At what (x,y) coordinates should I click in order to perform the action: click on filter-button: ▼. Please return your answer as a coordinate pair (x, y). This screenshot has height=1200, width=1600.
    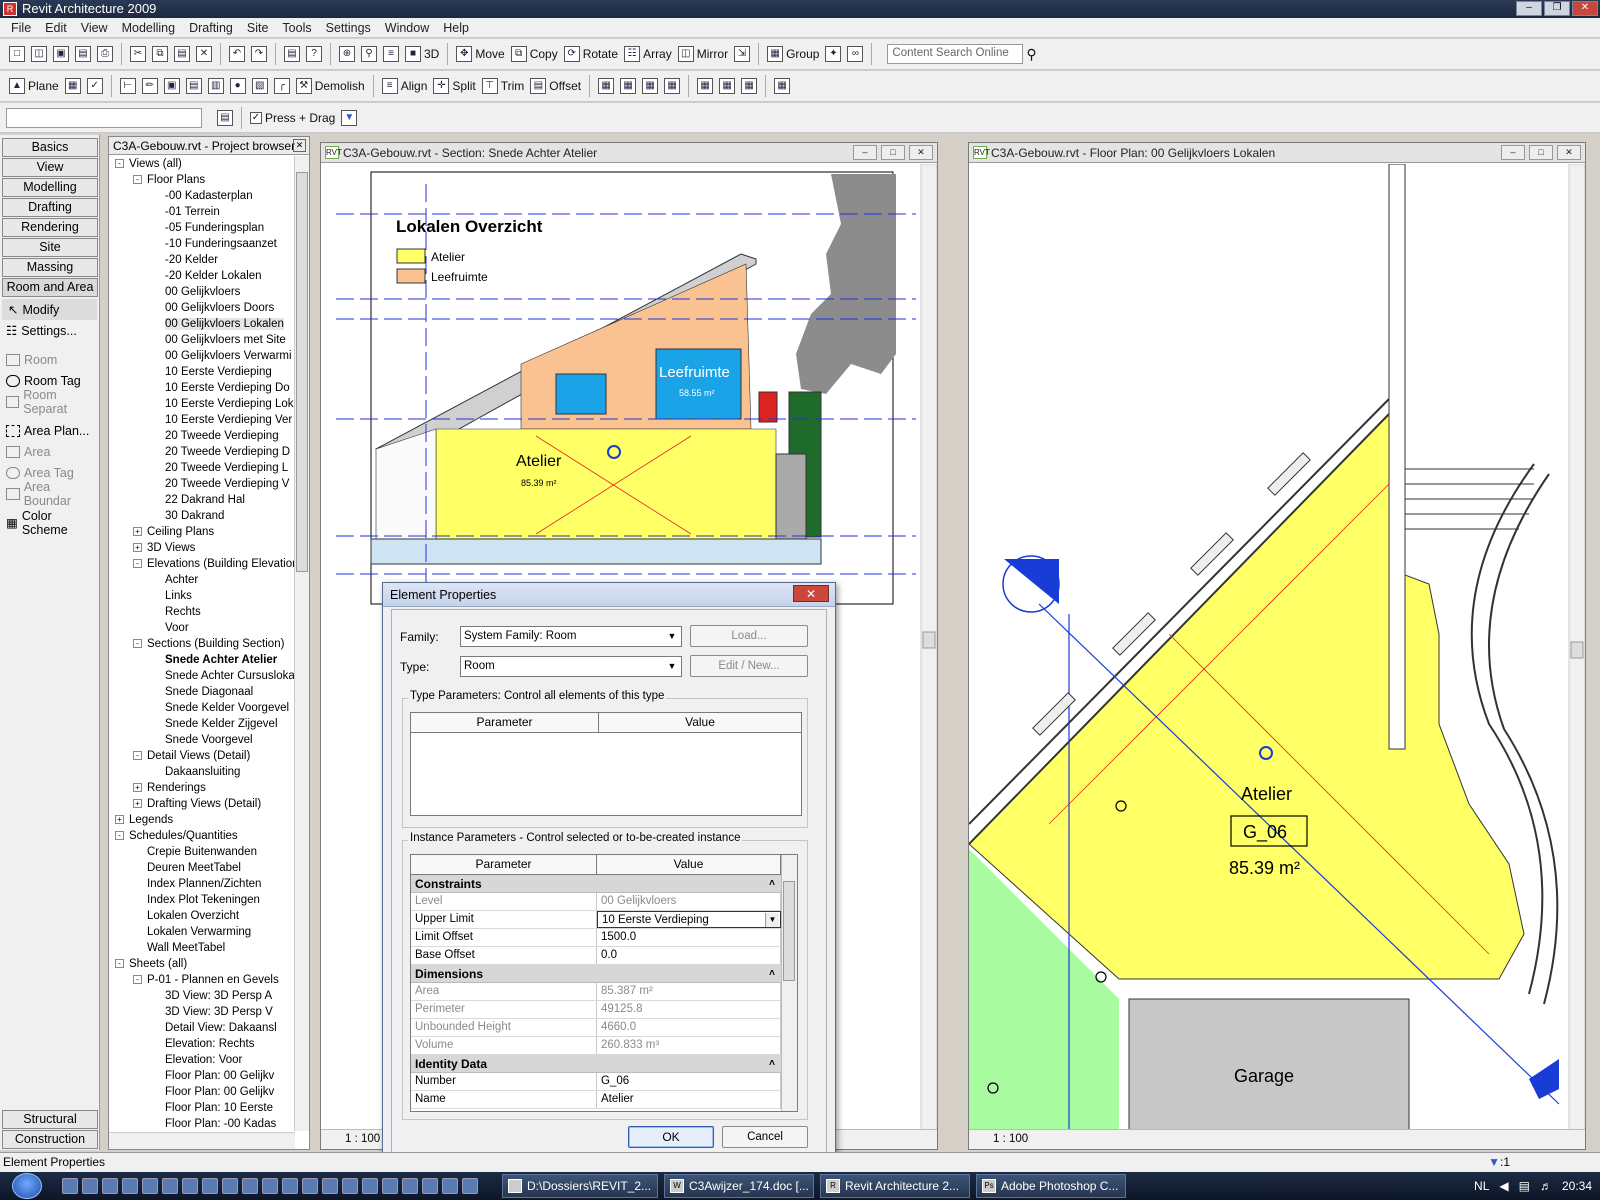
    Looking at the image, I should click on (349, 118).